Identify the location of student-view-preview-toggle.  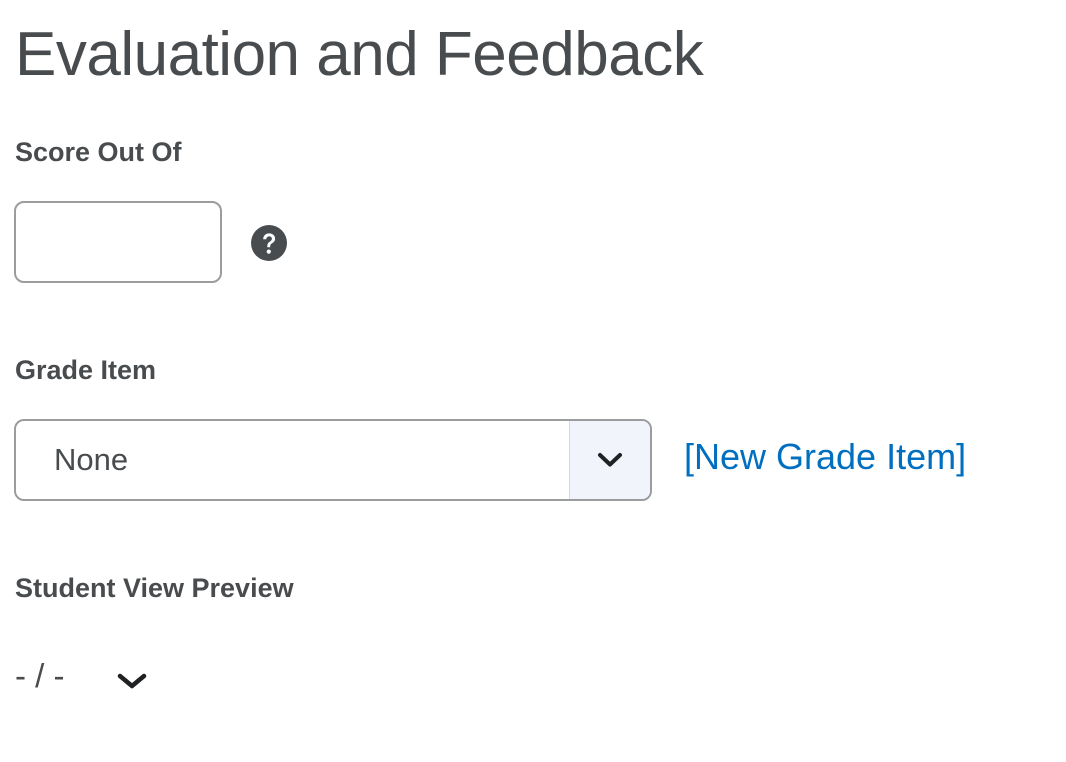
(132, 681).